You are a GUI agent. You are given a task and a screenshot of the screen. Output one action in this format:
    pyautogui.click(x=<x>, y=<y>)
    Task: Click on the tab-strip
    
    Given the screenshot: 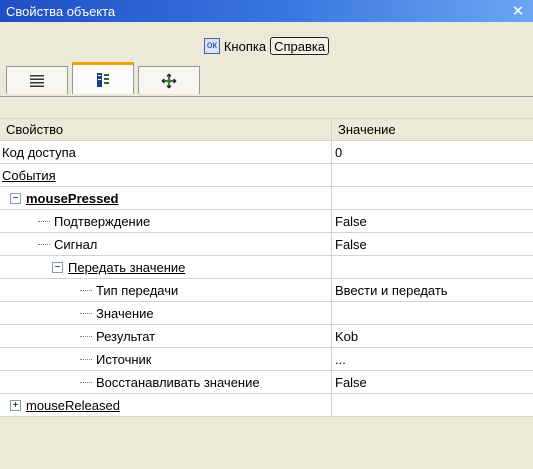 What is the action you would take?
    pyautogui.click(x=105, y=79)
    